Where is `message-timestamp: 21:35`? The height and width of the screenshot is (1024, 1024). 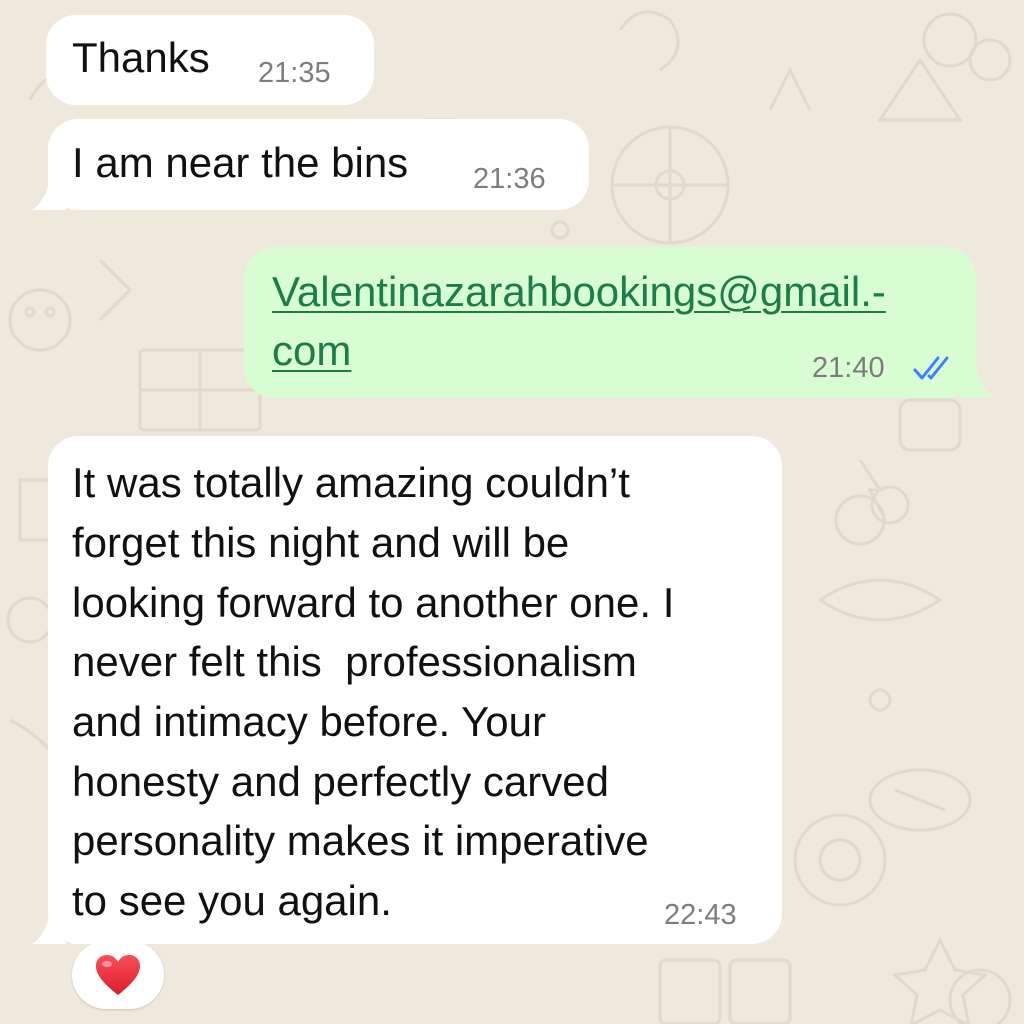 message-timestamp: 21:35 is located at coordinates (294, 73).